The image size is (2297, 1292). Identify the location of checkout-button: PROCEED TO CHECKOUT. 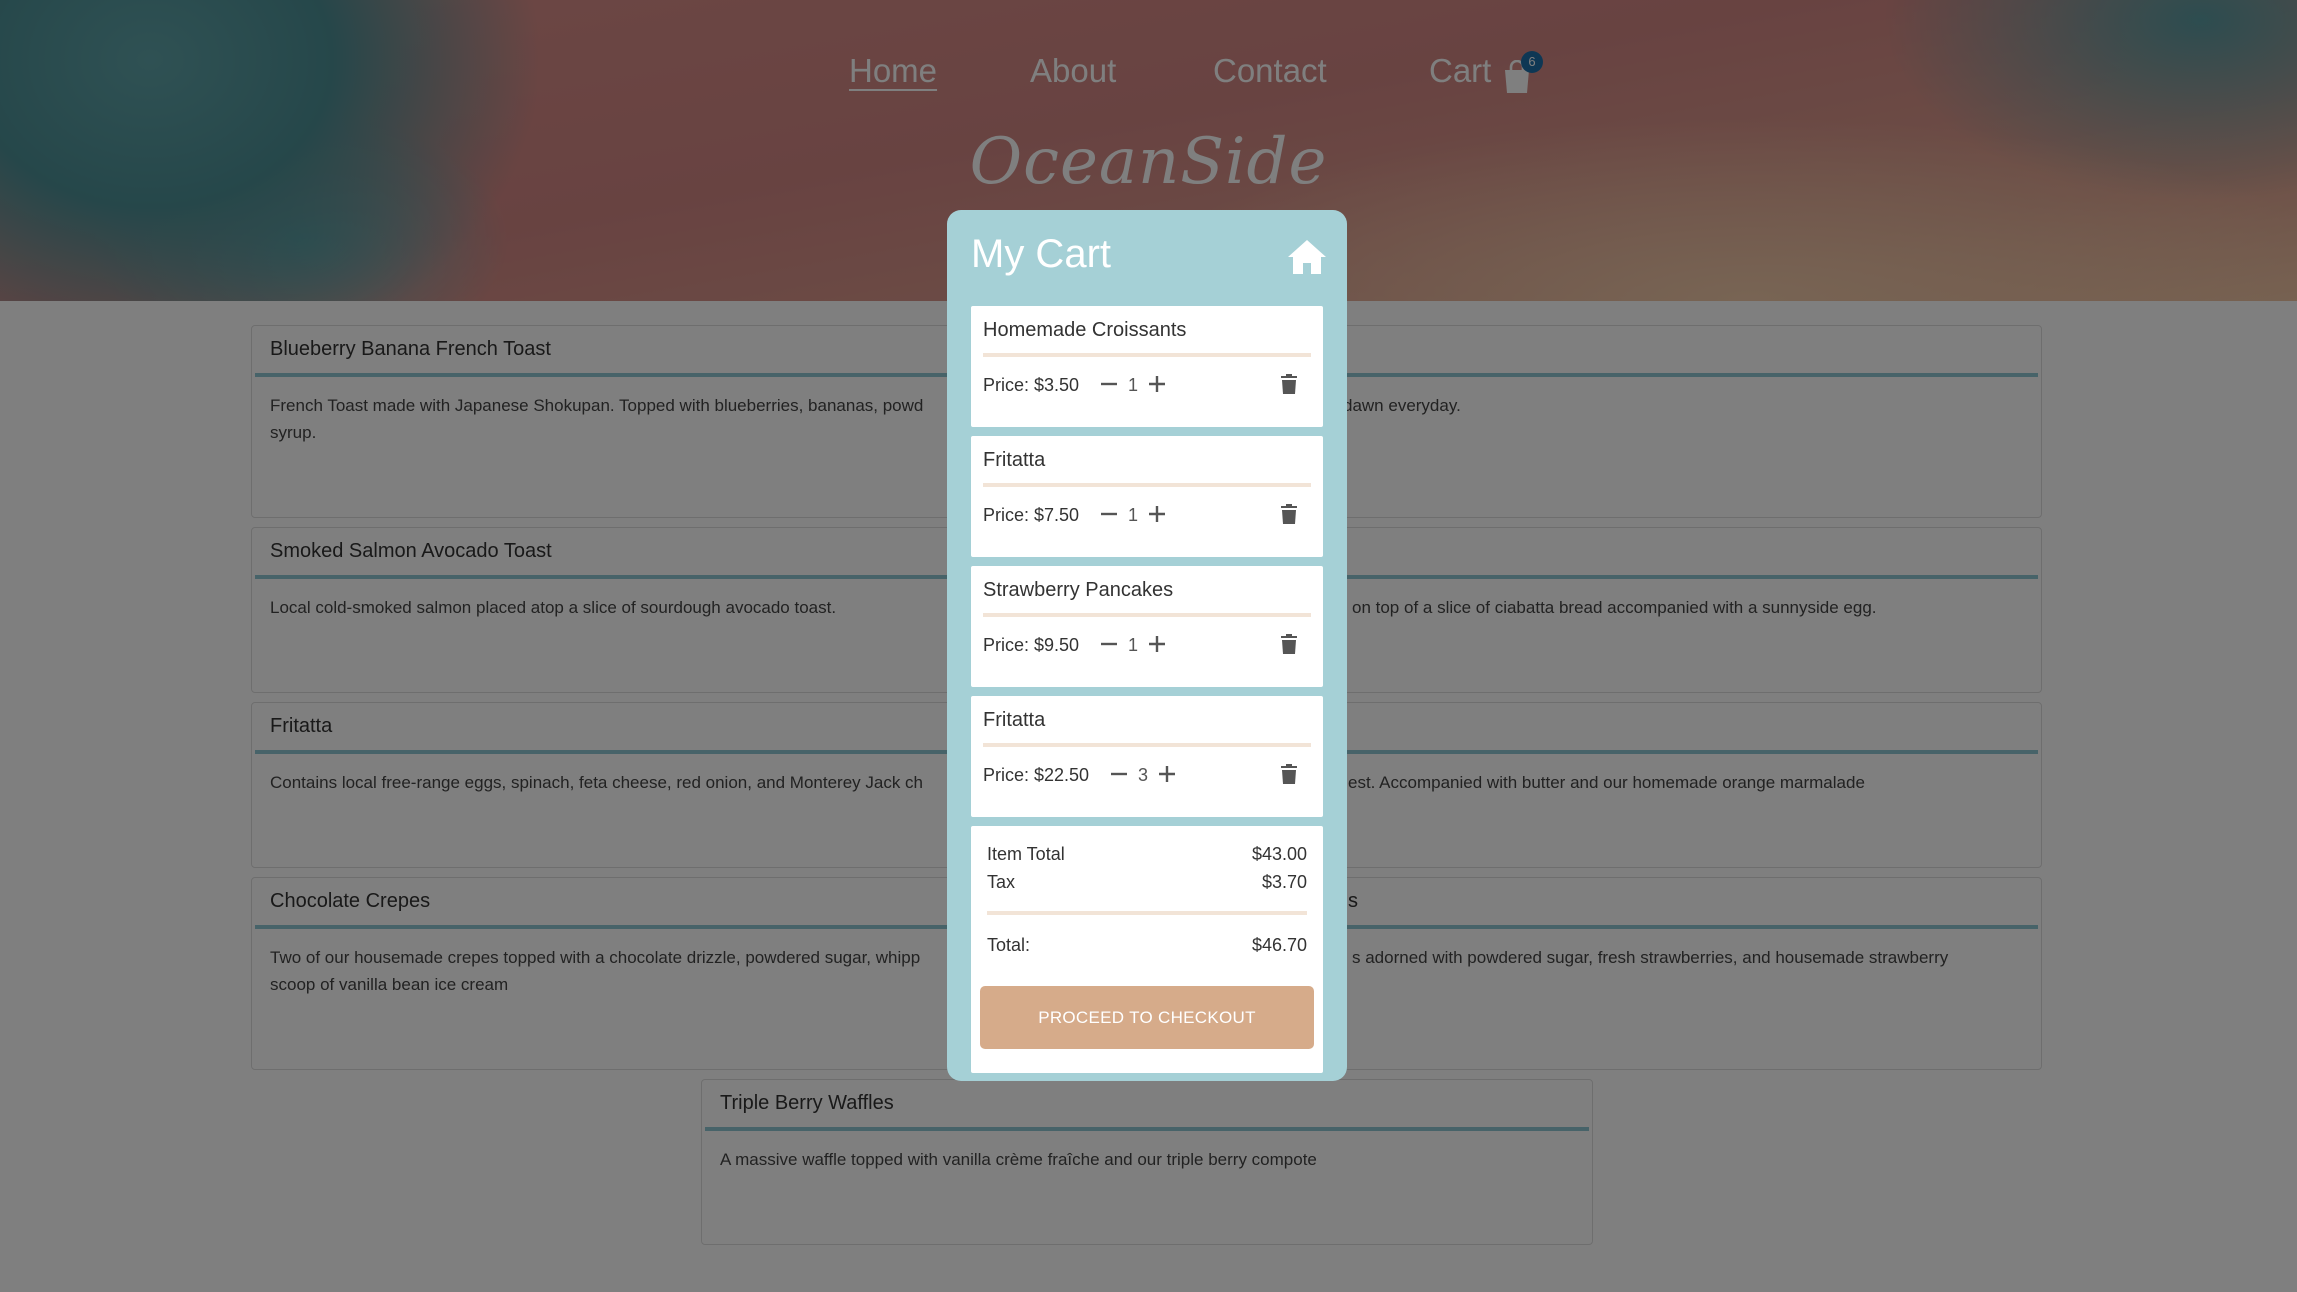
(1147, 1017).